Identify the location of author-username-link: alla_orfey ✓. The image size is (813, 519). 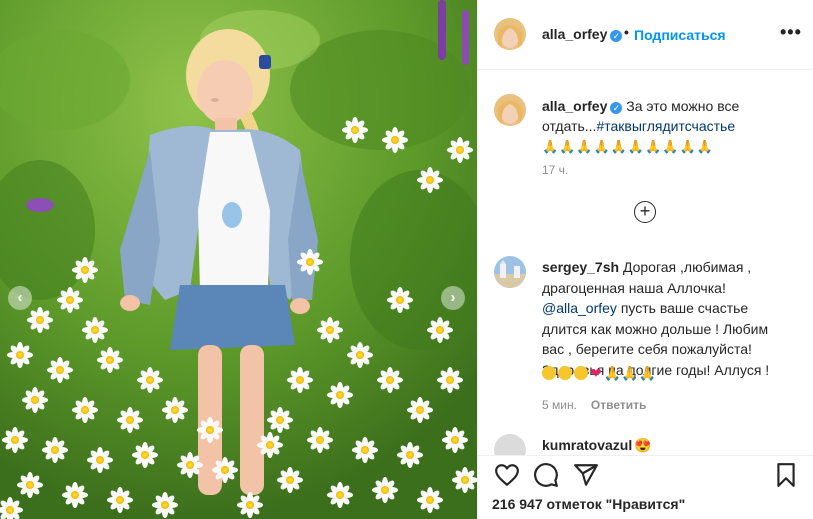
(582, 34).